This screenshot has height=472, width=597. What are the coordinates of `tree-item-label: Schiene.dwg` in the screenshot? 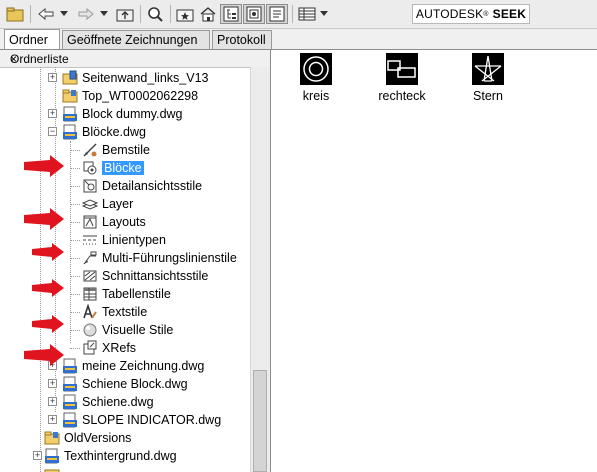 It's located at (118, 402).